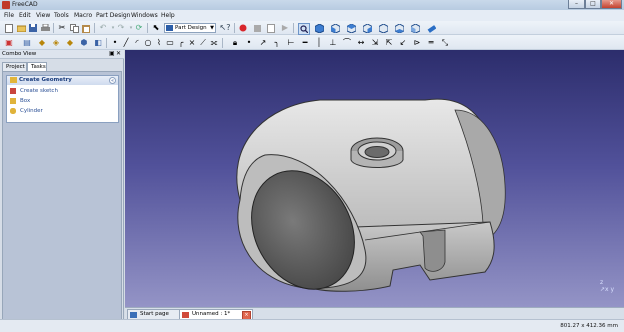 The height and width of the screenshot is (332, 624). I want to click on create-sketch-link: Create sketch, so click(34, 91).